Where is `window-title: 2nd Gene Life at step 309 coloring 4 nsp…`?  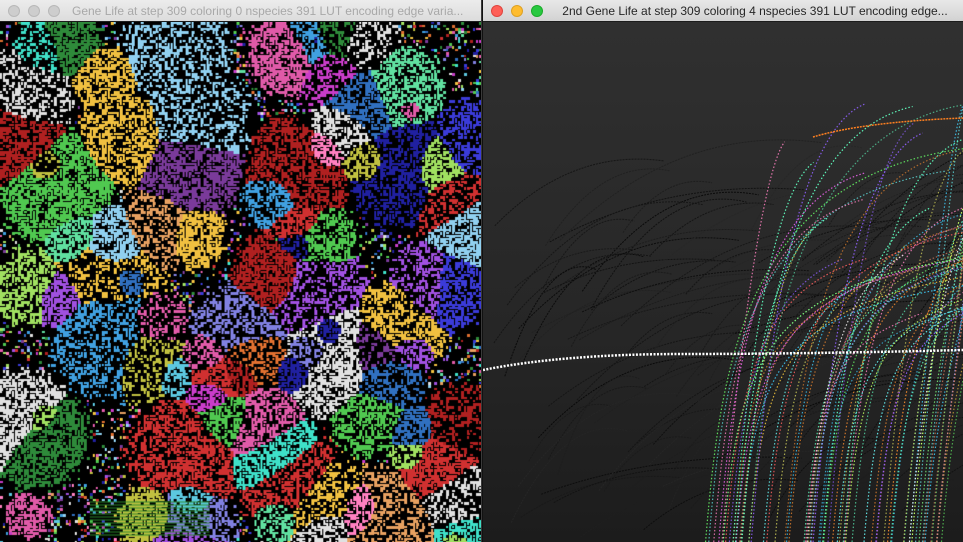 window-title: 2nd Gene Life at step 309 coloring 4 nsp… is located at coordinates (755, 10).